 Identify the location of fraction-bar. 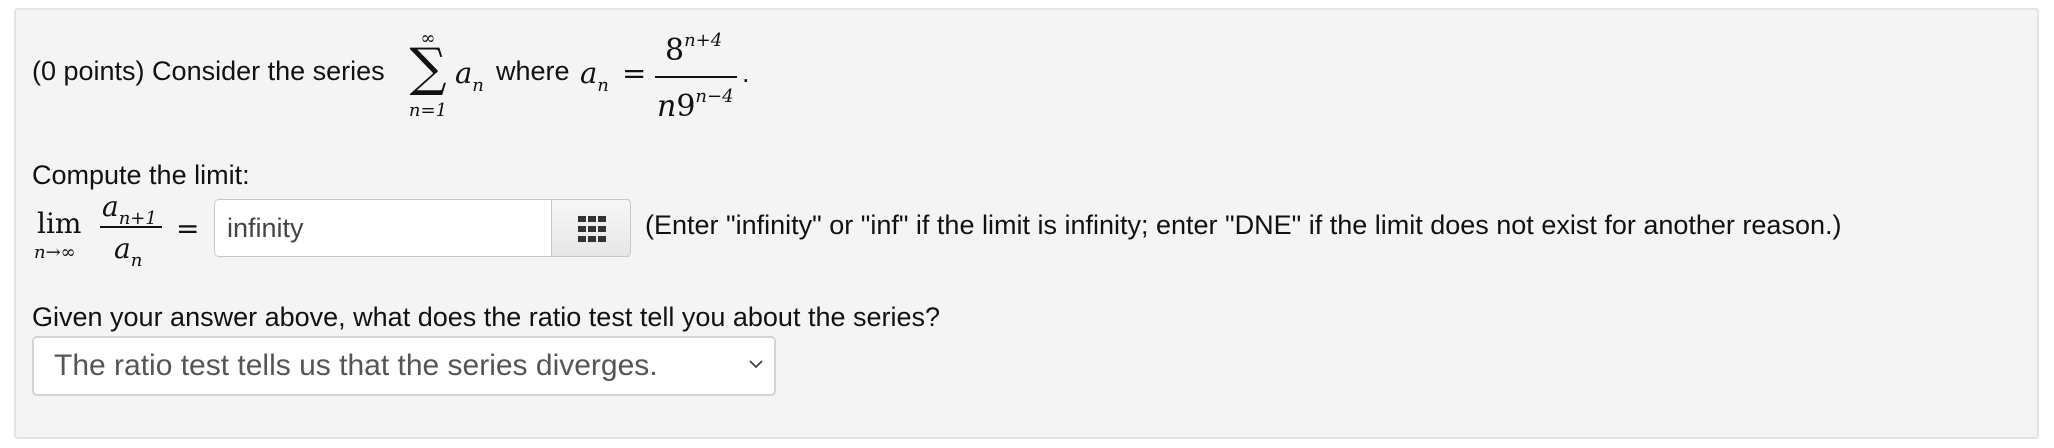
(696, 77).